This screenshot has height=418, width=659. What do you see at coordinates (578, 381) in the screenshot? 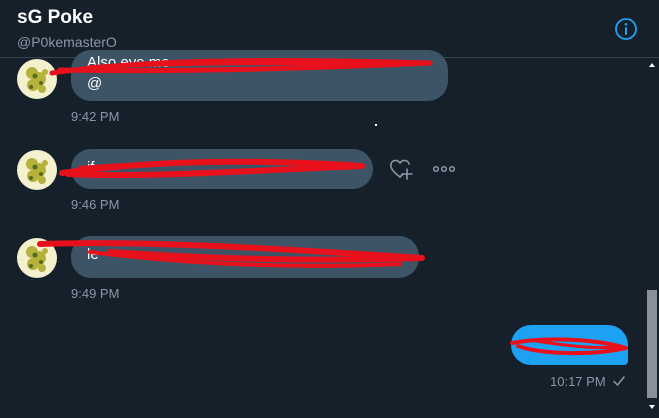
I see `message-timestamp: 10:17 PM` at bounding box center [578, 381].